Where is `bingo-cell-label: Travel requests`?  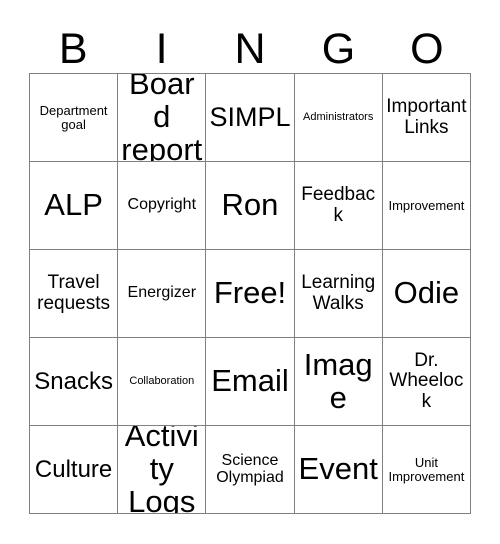
bingo-cell-label: Travel requests is located at coordinates (74, 293).